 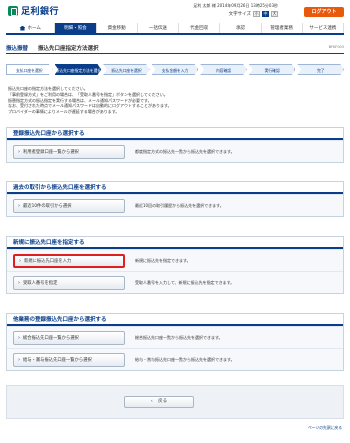 I want to click on button-label: 総合振込先口座一覧から選択, so click(x=51, y=338).